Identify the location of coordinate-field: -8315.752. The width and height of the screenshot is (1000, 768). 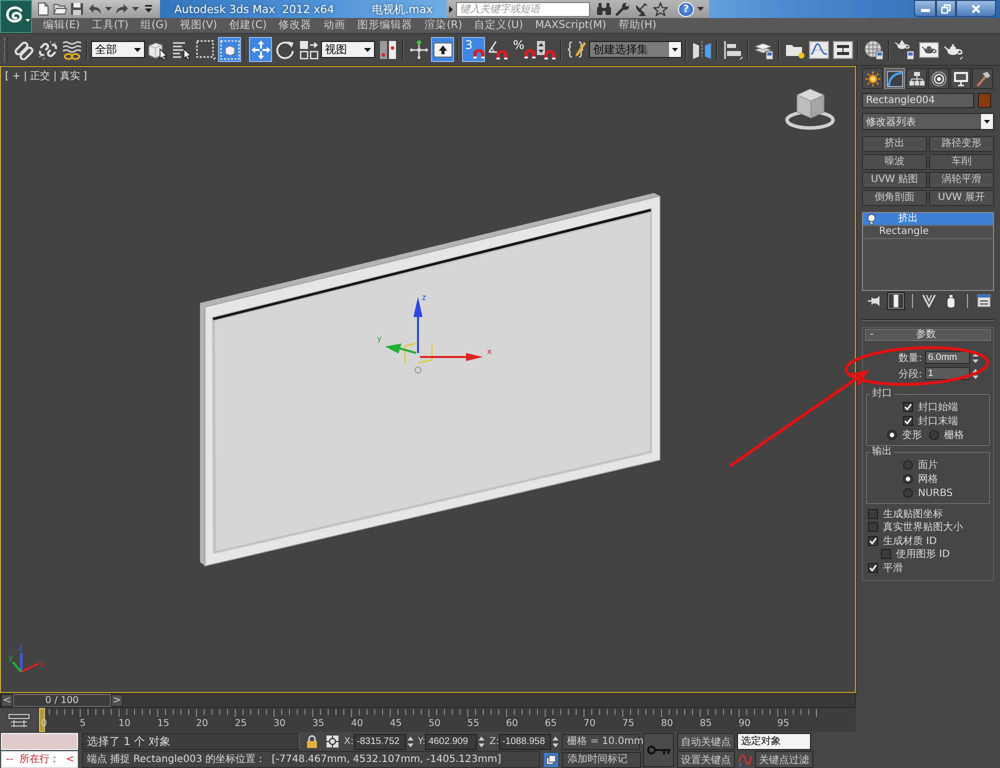
(380, 742).